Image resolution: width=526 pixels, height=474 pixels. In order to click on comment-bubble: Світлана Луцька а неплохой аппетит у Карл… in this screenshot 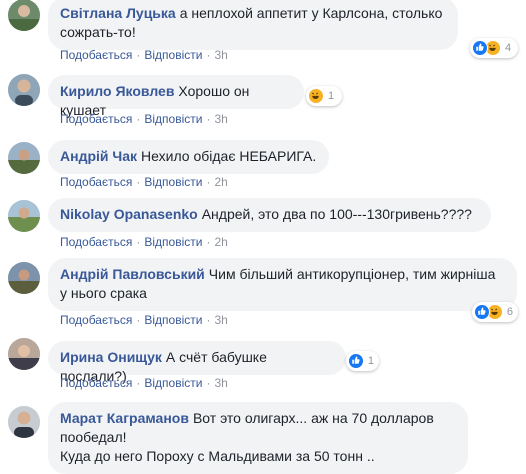, I will do `click(253, 25)`.